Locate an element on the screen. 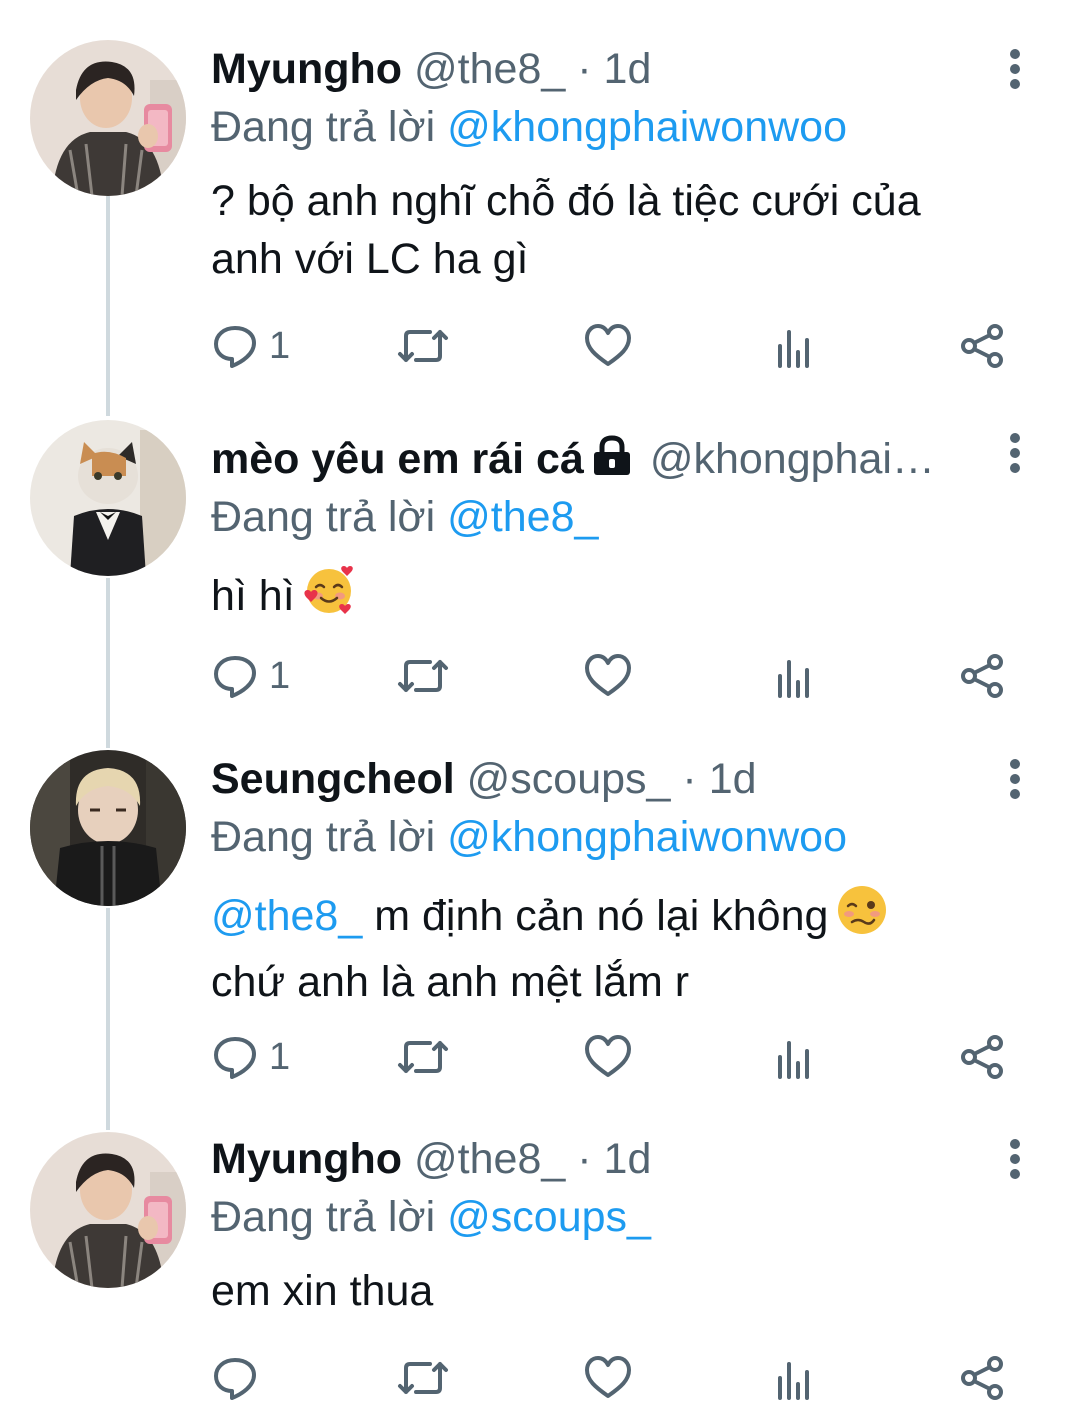  tweet-actions is located at coordinates (611, 1378).